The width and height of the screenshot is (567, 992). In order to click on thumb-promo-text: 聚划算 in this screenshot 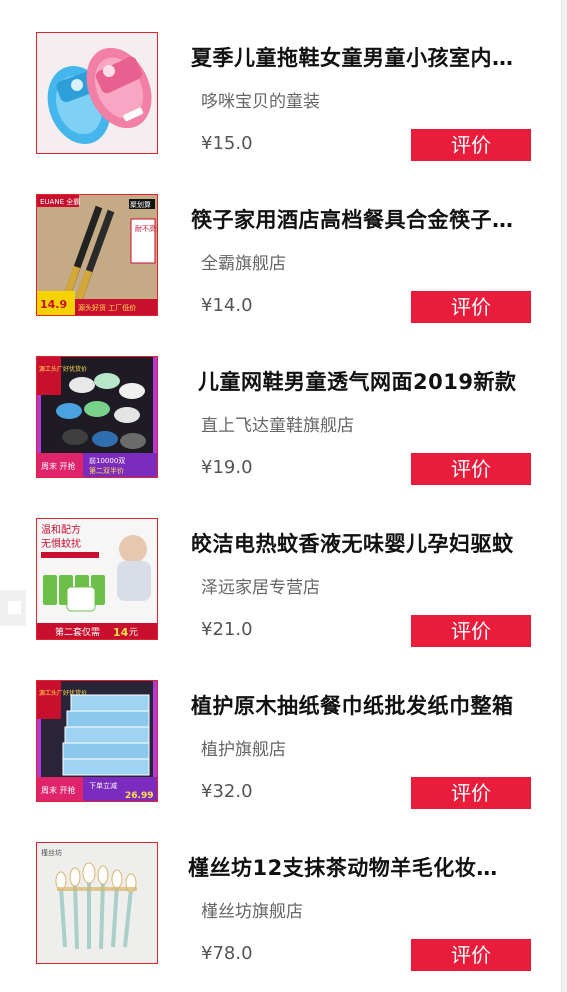, I will do `click(140, 204)`.